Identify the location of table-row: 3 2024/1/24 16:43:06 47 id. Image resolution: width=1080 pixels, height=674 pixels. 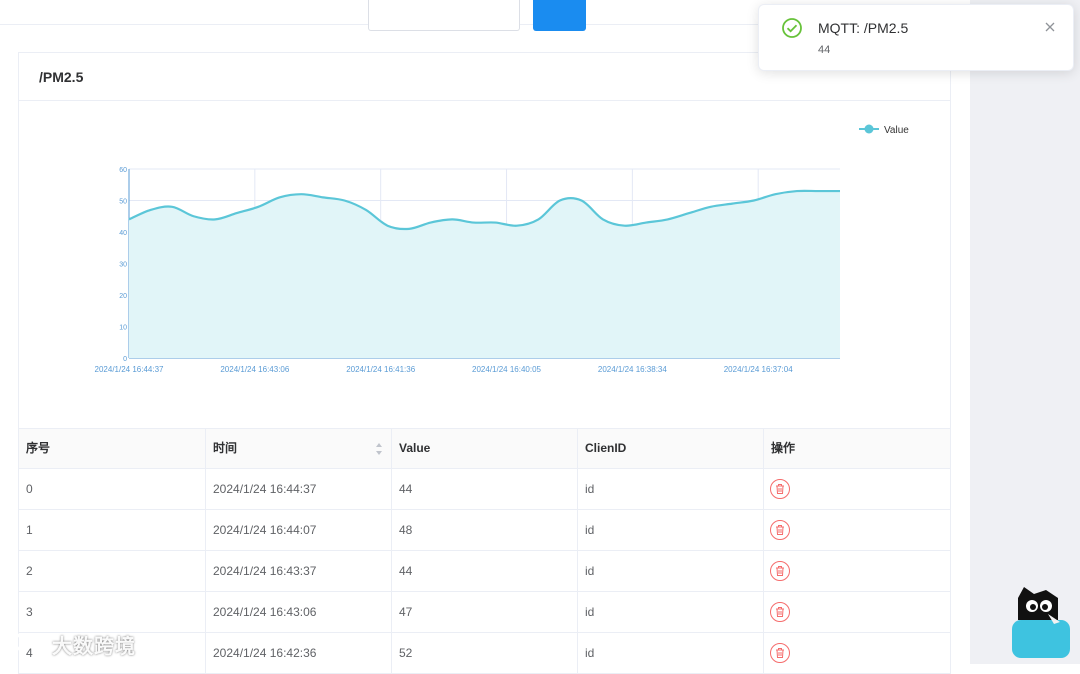
(484, 612).